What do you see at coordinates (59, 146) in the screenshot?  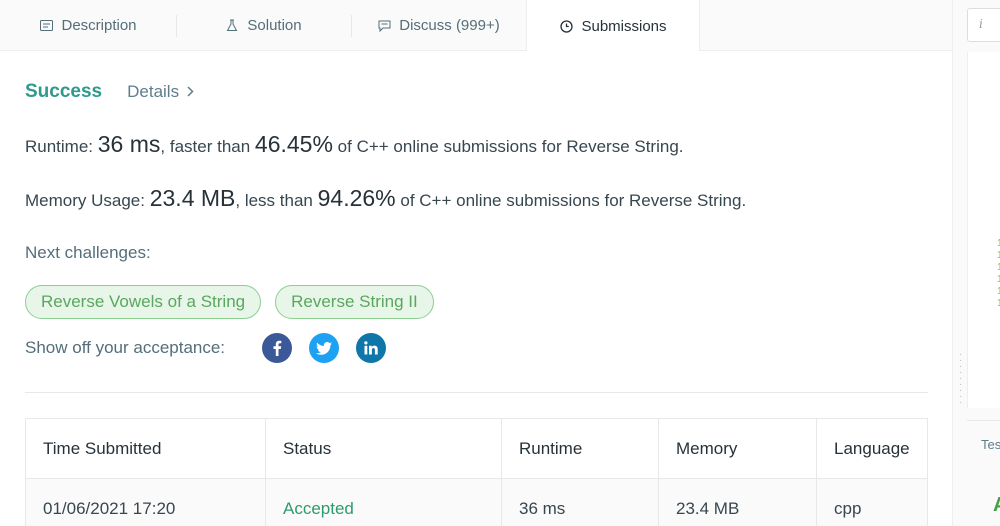 I see `runtime-label: Runtime:` at bounding box center [59, 146].